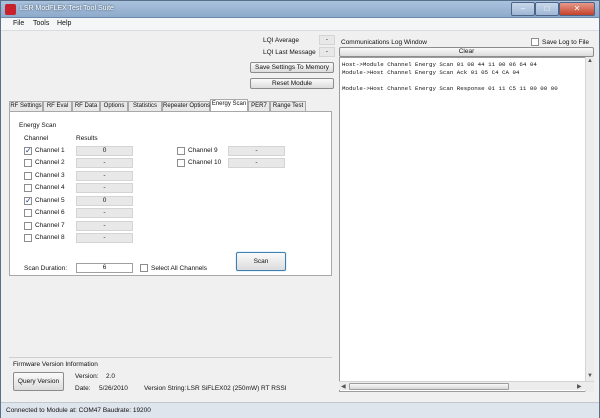  What do you see at coordinates (28, 150) in the screenshot?
I see `channel-1-checkbox` at bounding box center [28, 150].